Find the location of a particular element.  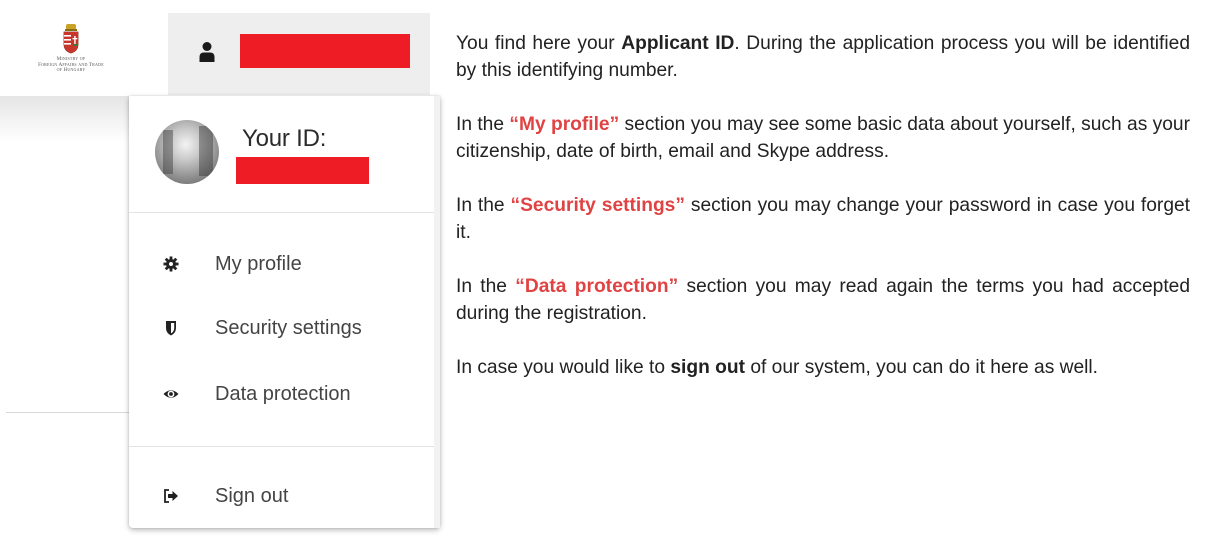

user-menu-toggle is located at coordinates (299, 54).